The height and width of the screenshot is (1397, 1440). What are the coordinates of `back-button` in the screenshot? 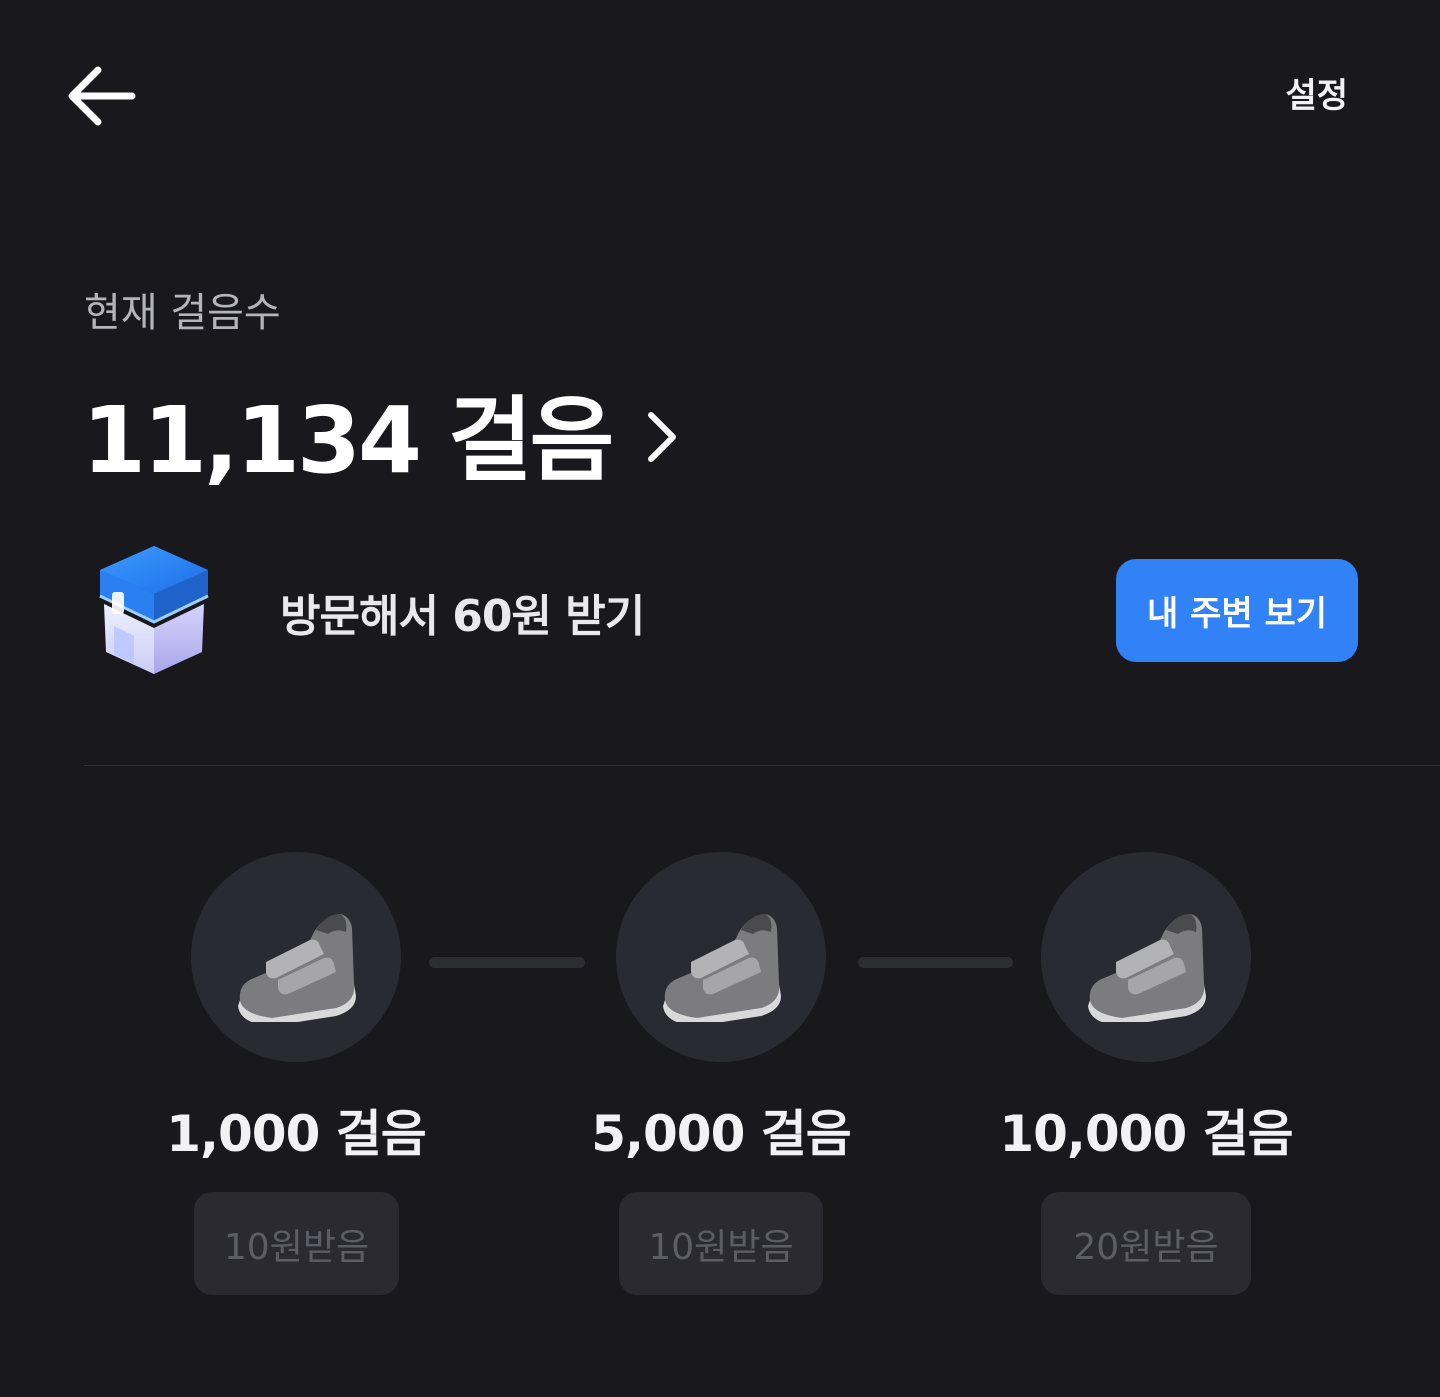 It's located at (100, 96).